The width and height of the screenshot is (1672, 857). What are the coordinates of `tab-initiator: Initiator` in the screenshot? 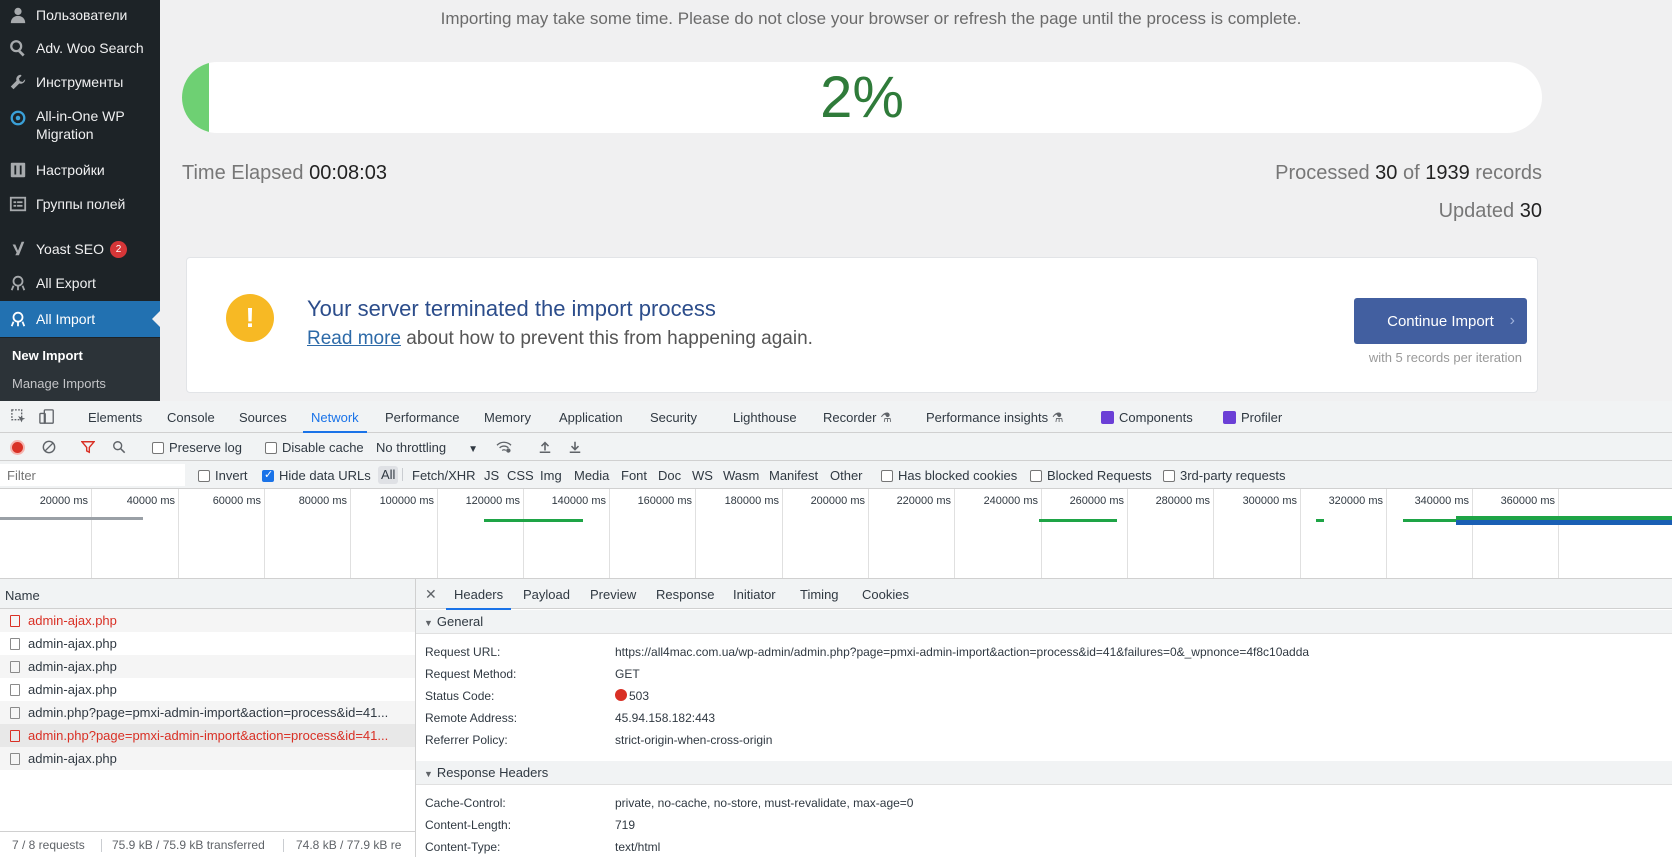 It's located at (754, 594).